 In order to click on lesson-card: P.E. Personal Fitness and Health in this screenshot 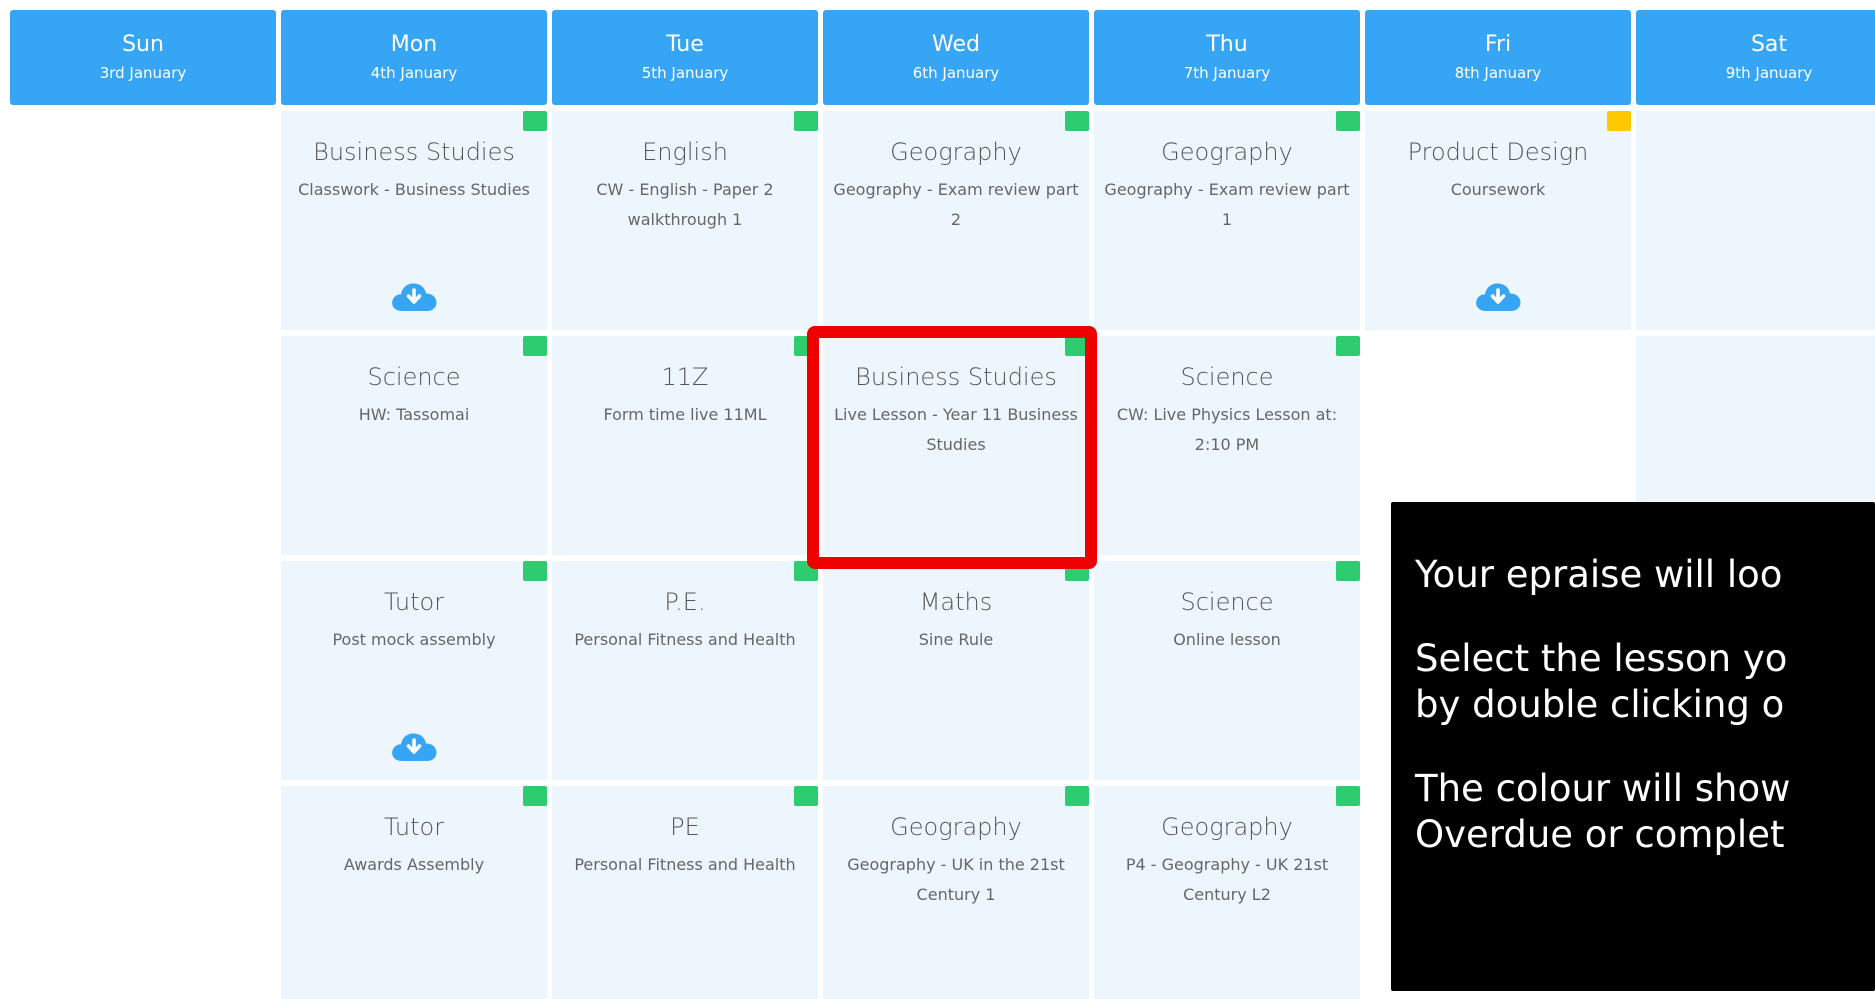, I will do `click(685, 670)`.